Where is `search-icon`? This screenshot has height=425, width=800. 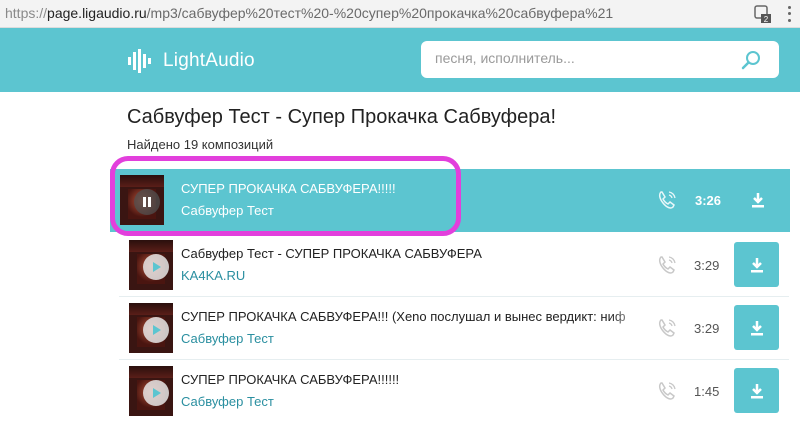
search-icon is located at coordinates (752, 60).